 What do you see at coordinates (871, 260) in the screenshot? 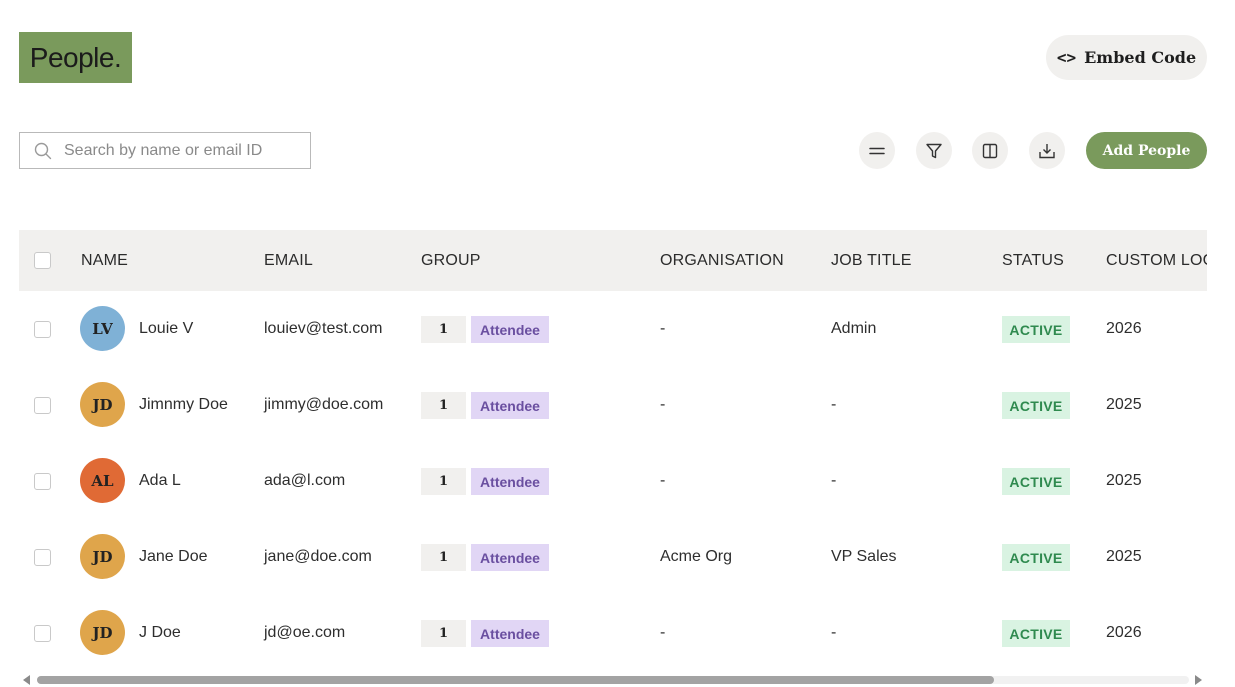
I see `column-header-job-title: JOB TITLE` at bounding box center [871, 260].